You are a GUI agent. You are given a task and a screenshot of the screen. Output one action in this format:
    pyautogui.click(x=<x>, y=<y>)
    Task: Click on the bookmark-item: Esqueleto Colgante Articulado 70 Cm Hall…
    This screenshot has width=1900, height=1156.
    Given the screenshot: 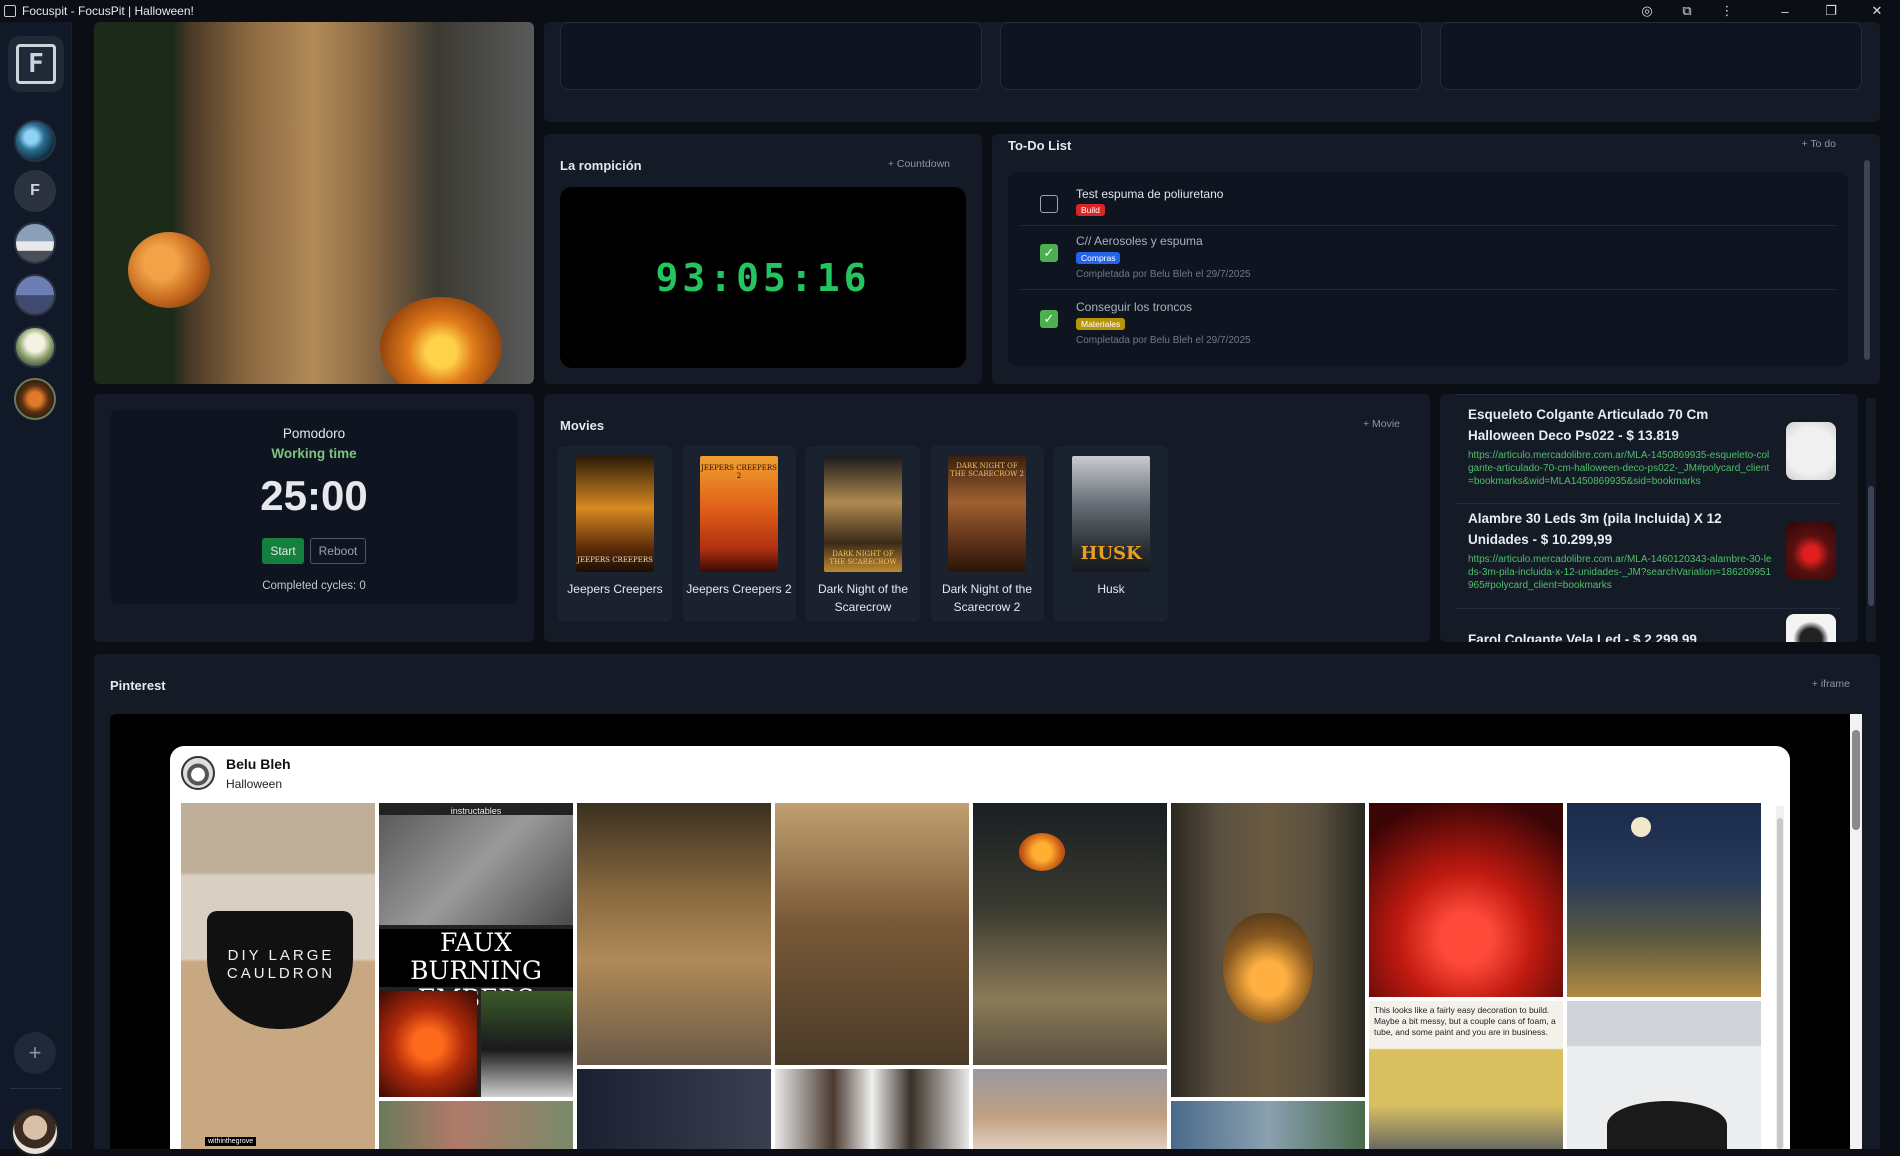 What is the action you would take?
    pyautogui.click(x=1654, y=446)
    